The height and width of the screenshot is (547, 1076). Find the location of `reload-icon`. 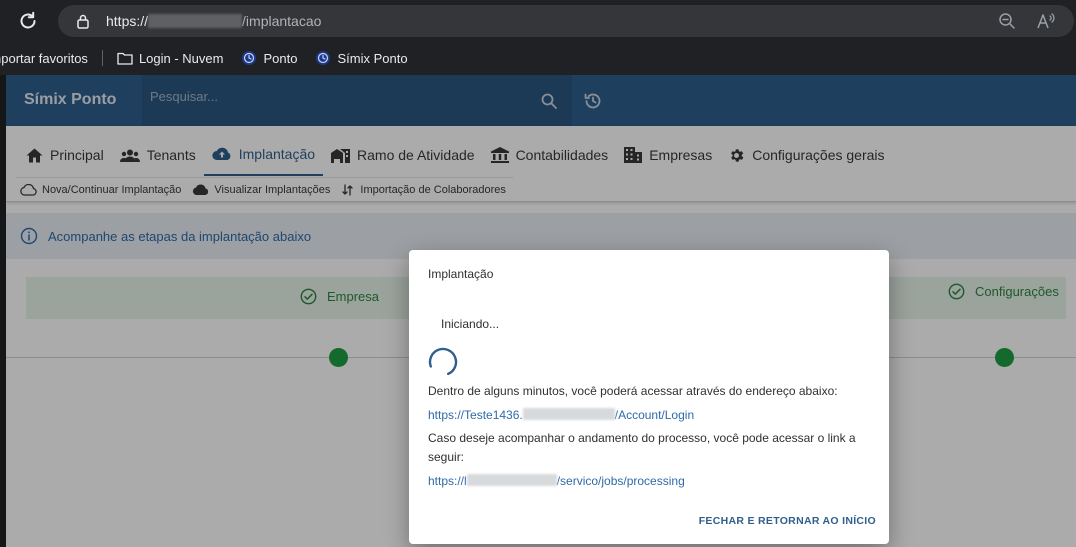

reload-icon is located at coordinates (28, 21).